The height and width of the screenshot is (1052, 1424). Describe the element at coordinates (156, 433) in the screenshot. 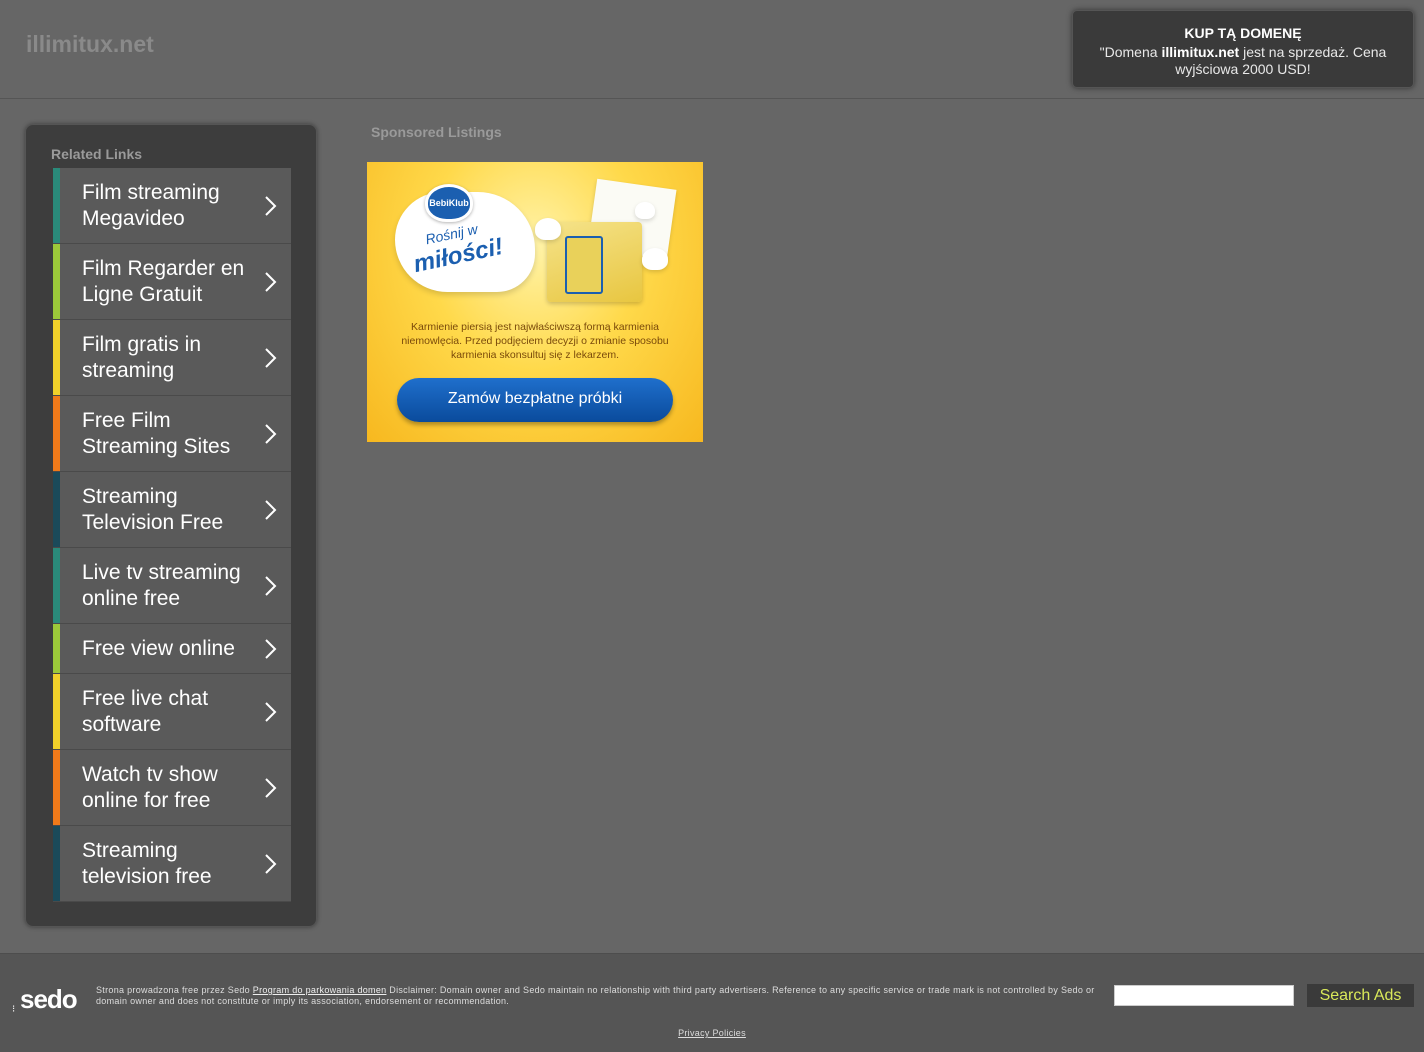

I see `related-link-label: Free Film Streaming Sites` at that location.